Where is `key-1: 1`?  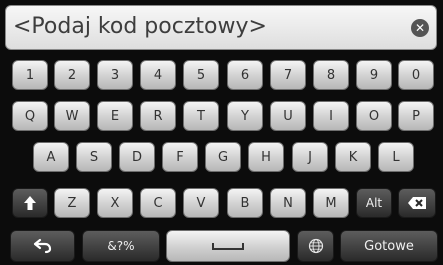 key-1: 1 is located at coordinates (30, 75).